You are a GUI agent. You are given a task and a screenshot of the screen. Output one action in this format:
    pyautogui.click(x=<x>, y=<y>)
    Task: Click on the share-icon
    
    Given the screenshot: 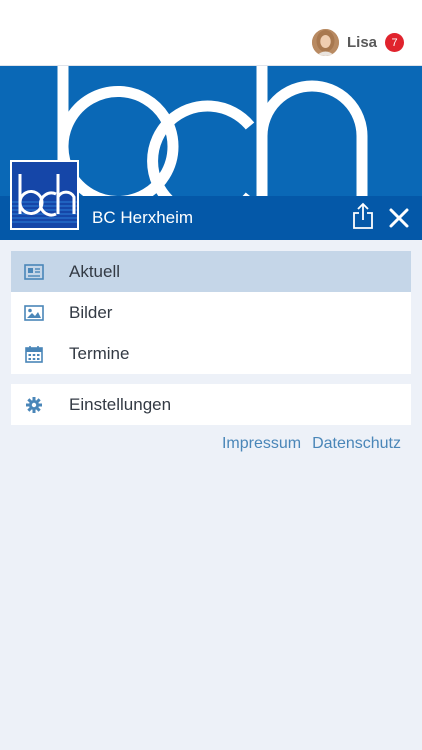 What is the action you would take?
    pyautogui.click(x=363, y=215)
    